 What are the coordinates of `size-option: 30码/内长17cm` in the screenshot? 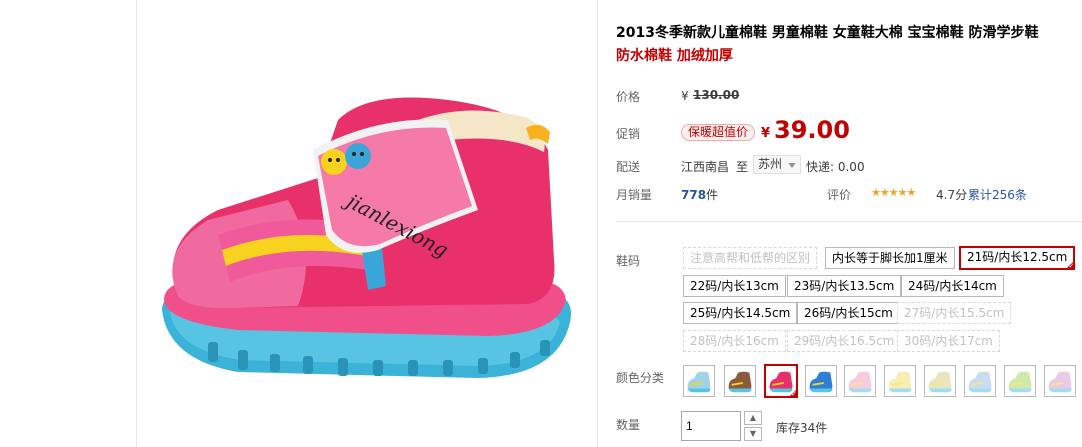 It's located at (948, 341).